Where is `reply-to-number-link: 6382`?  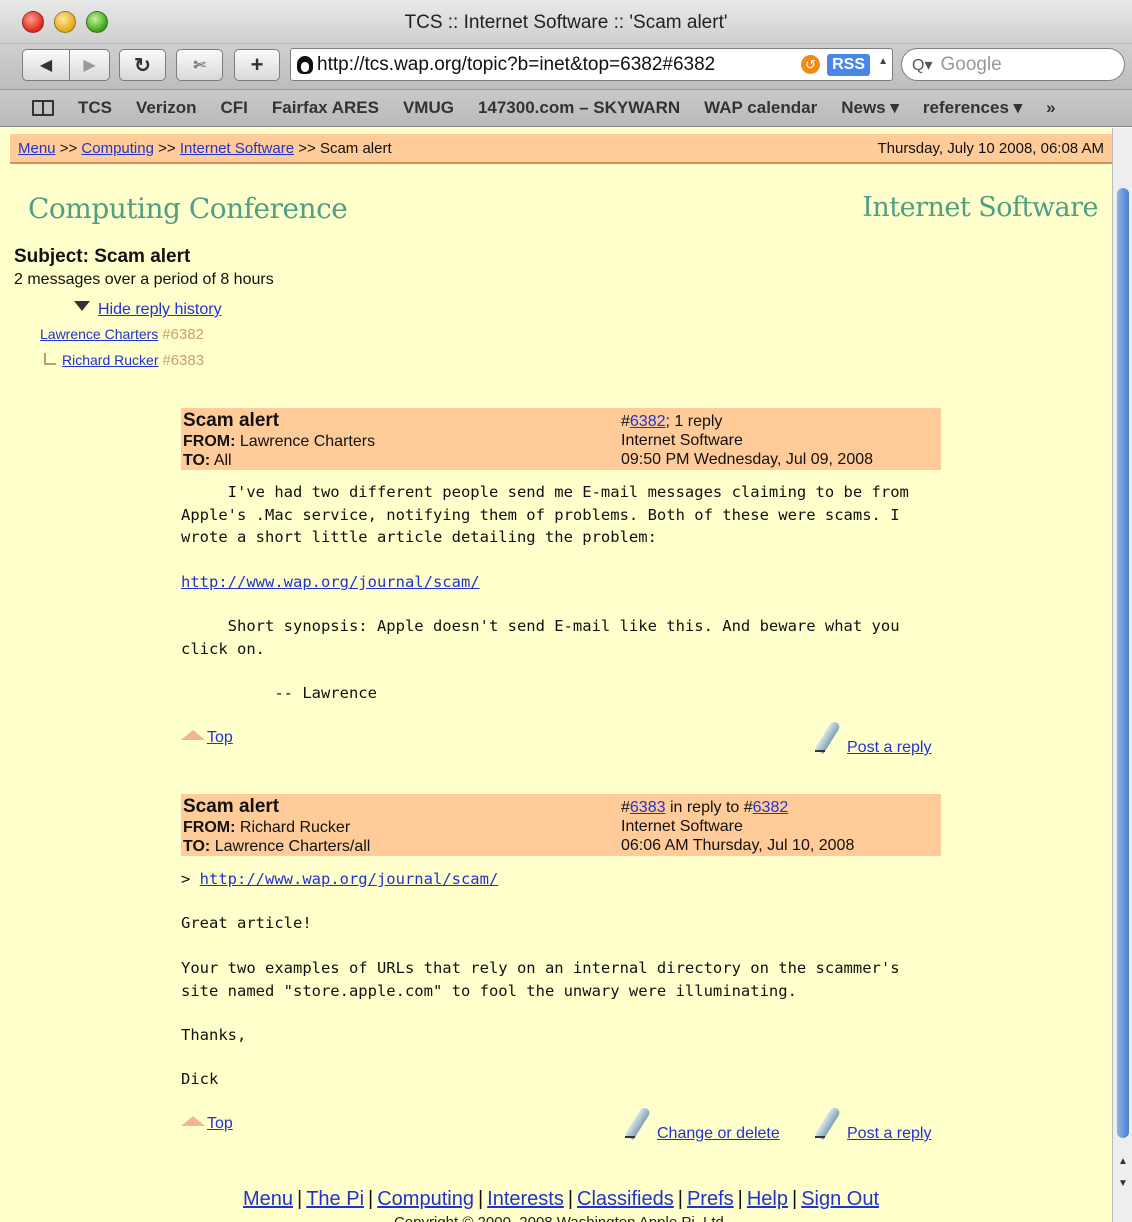 reply-to-number-link: 6382 is located at coordinates (771, 807).